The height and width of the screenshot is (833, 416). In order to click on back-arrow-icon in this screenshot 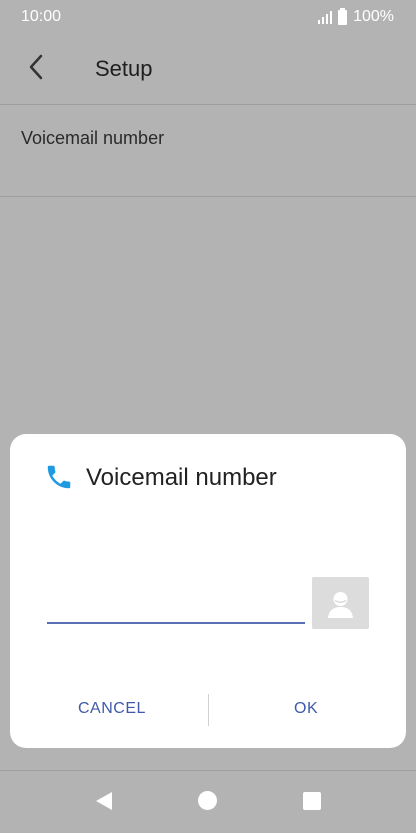, I will do `click(37, 67)`.